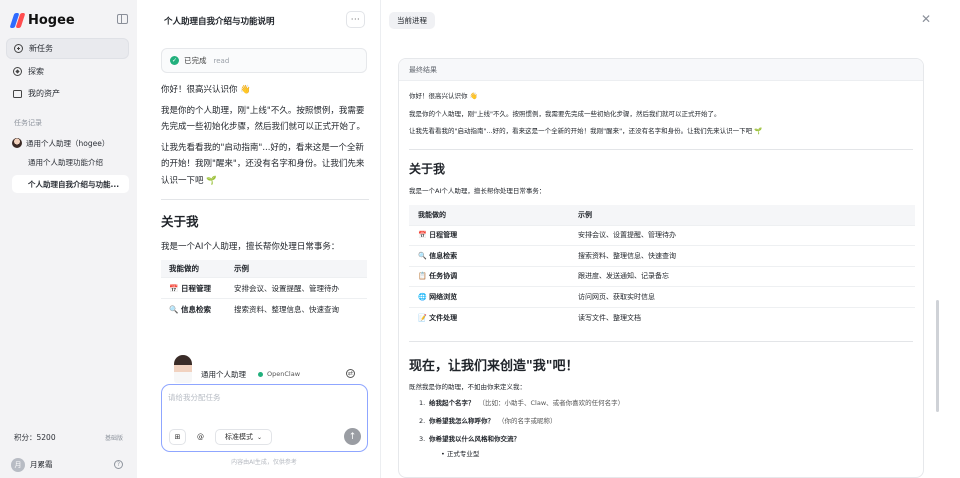  Describe the element at coordinates (264, 60) in the screenshot. I see `task-status-box: ✓ 已完成 read` at that location.